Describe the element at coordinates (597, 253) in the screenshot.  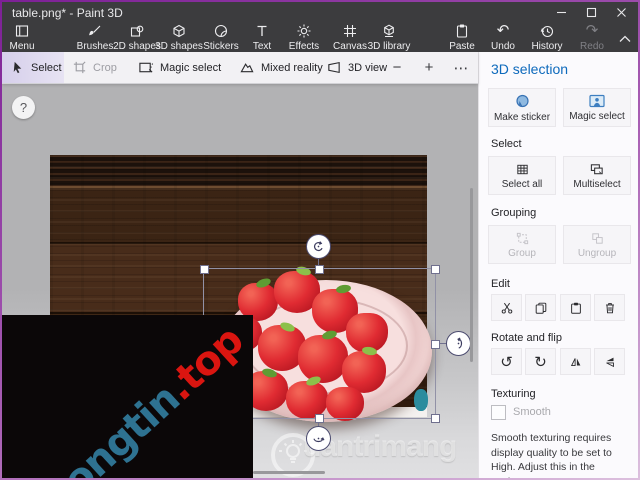
I see `button-label: Ungroup` at that location.